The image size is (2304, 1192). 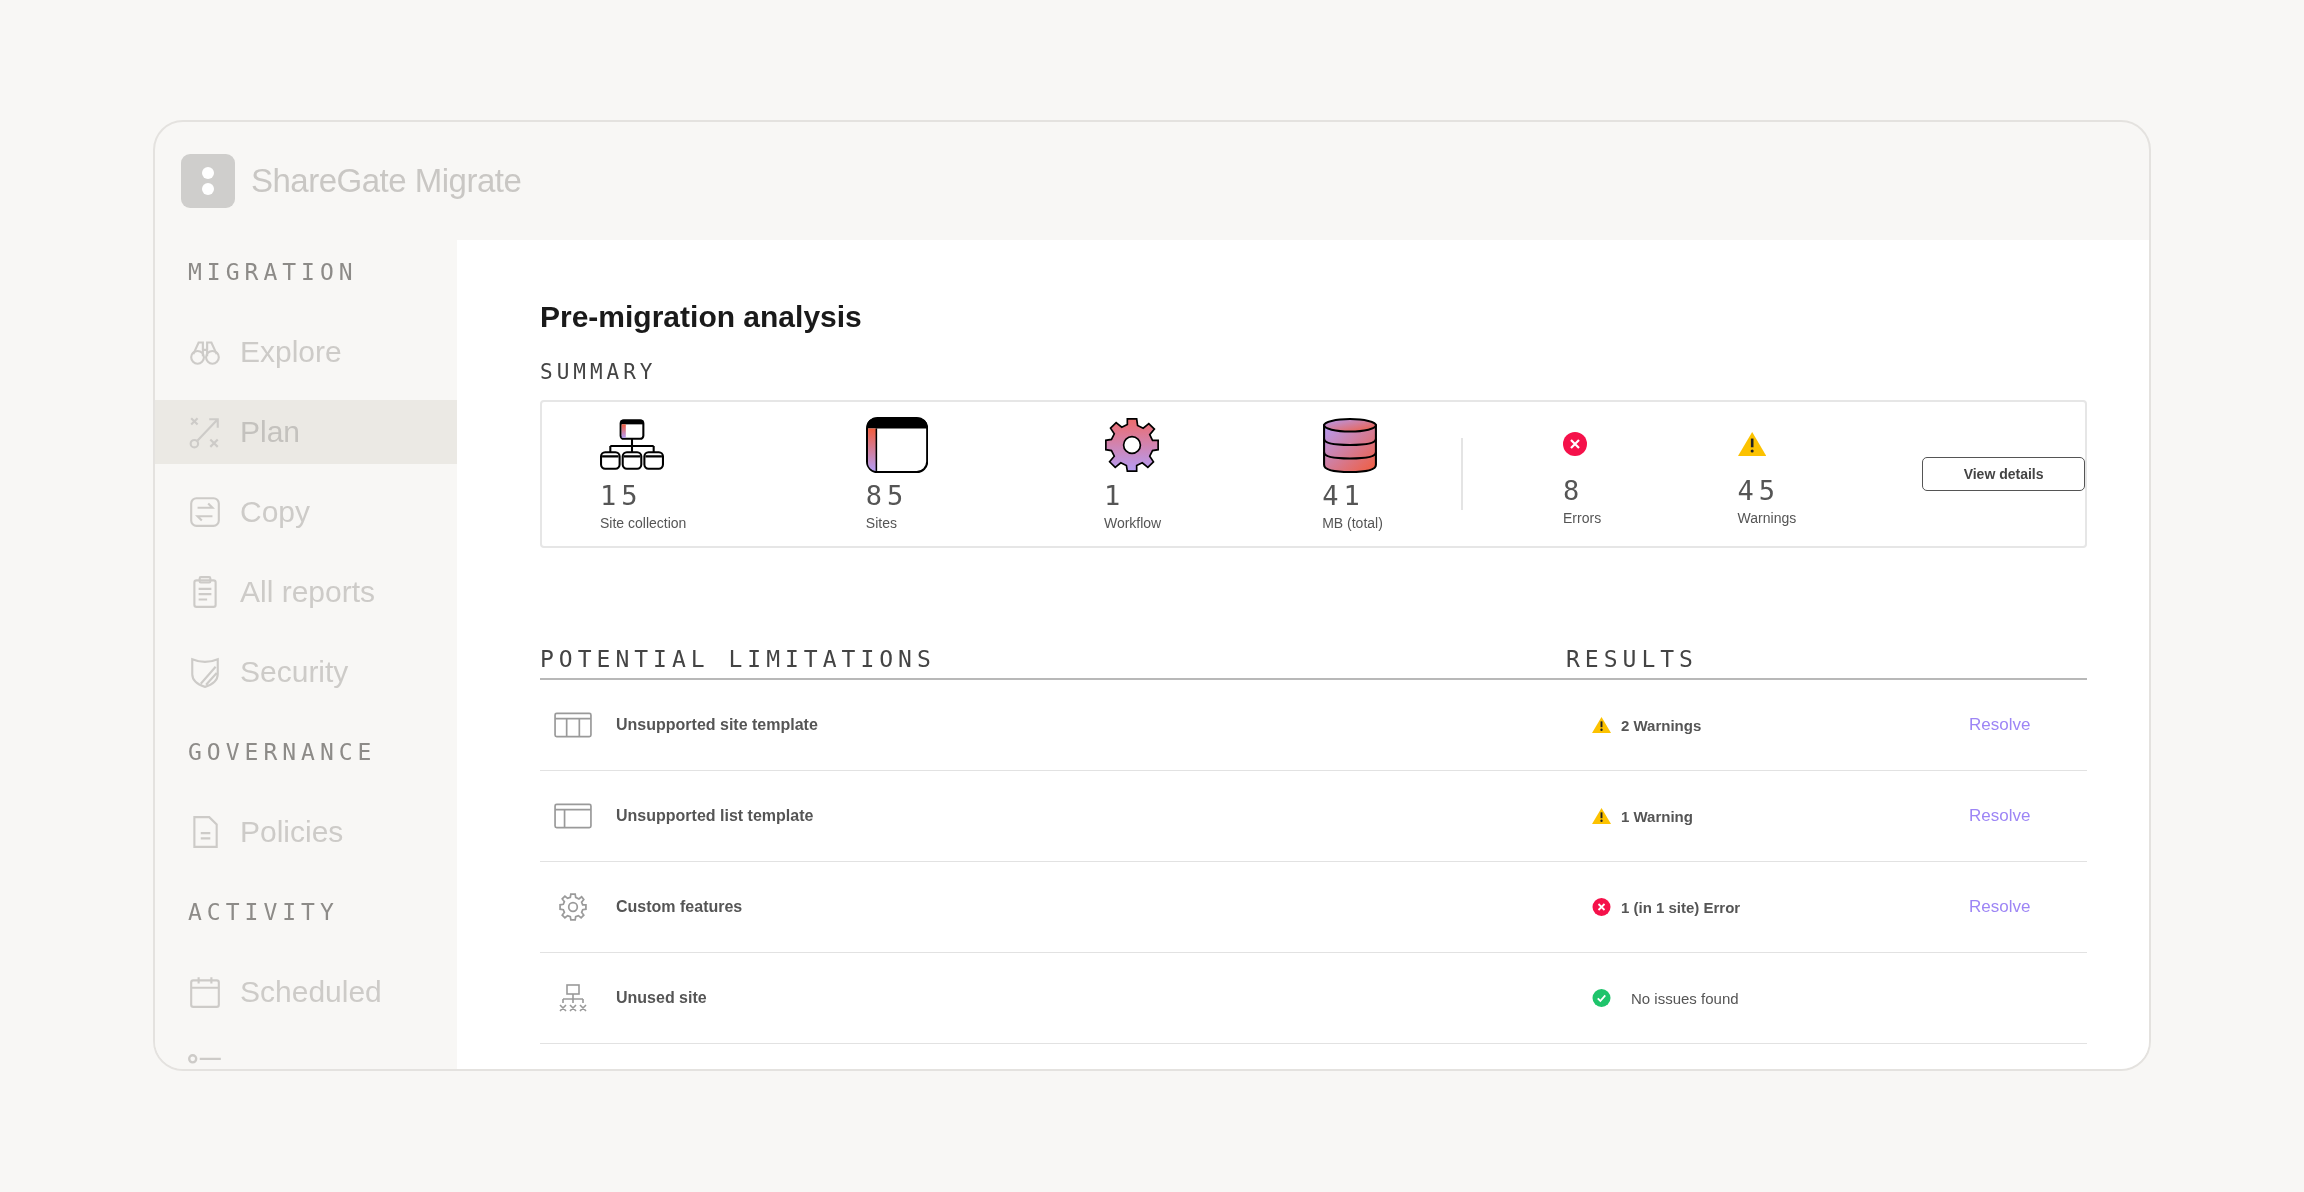 What do you see at coordinates (1132, 522) in the screenshot?
I see `stat-label: Workflow` at bounding box center [1132, 522].